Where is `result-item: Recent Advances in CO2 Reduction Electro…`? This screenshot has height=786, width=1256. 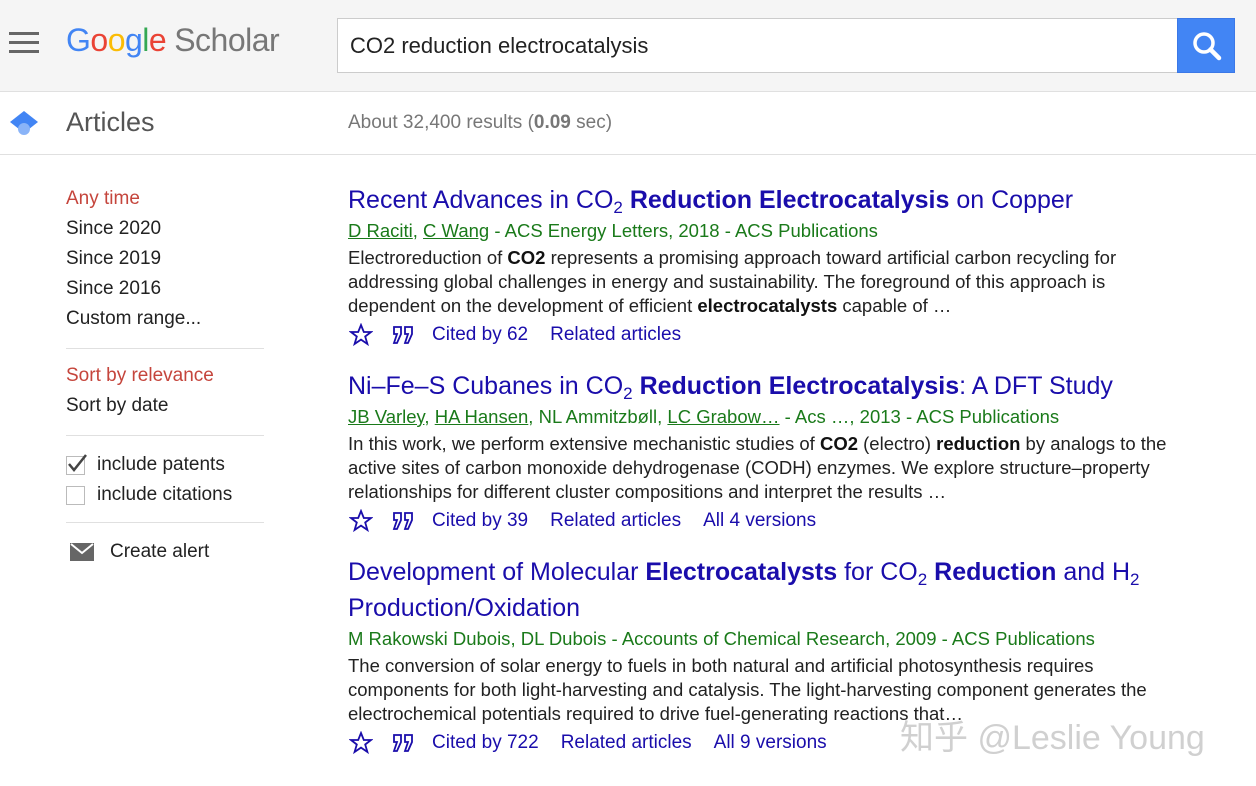
result-item: Recent Advances in CO2 Reduction Electro… is located at coordinates (763, 266).